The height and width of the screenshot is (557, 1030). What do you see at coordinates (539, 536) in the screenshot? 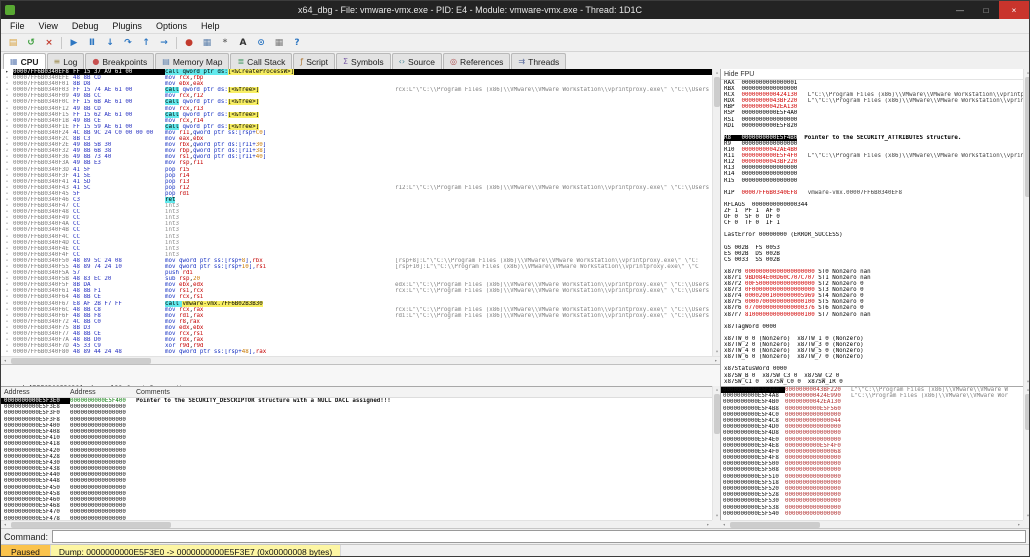
I see `command-input` at bounding box center [539, 536].